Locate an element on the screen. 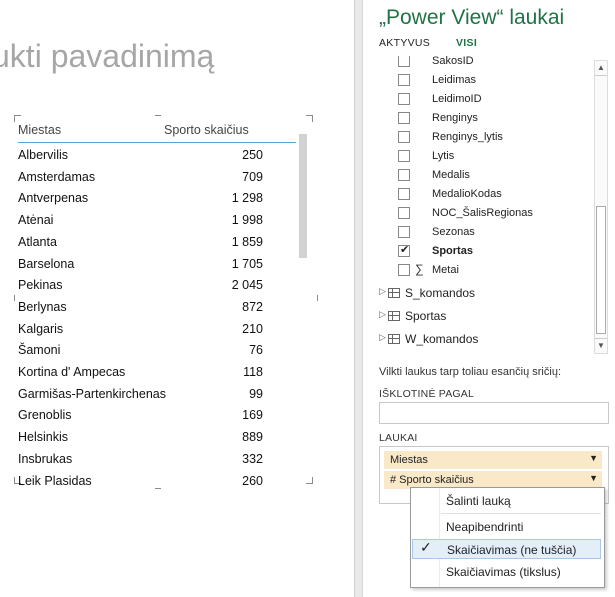 The image size is (615, 597). menu-item: Šalinti lauką is located at coordinates (506, 501).